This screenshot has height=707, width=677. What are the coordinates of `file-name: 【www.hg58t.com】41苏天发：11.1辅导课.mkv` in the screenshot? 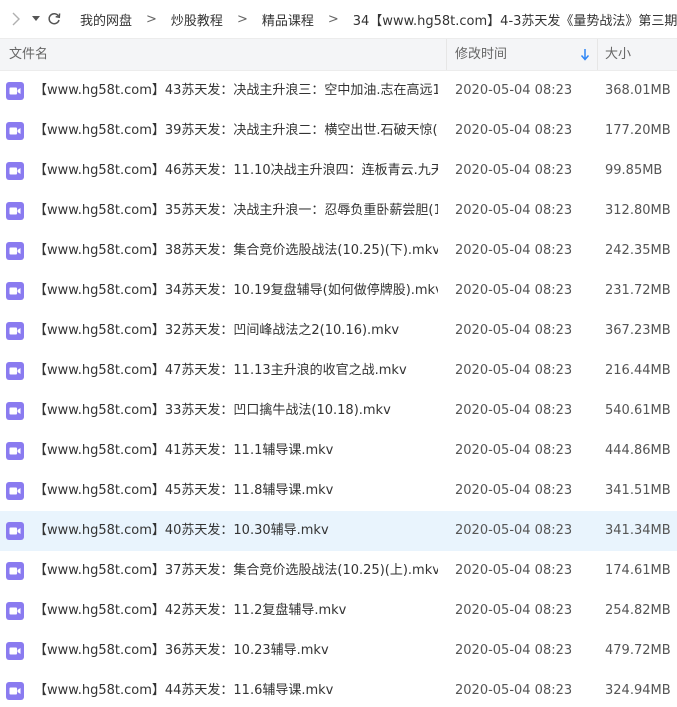 It's located at (236, 451).